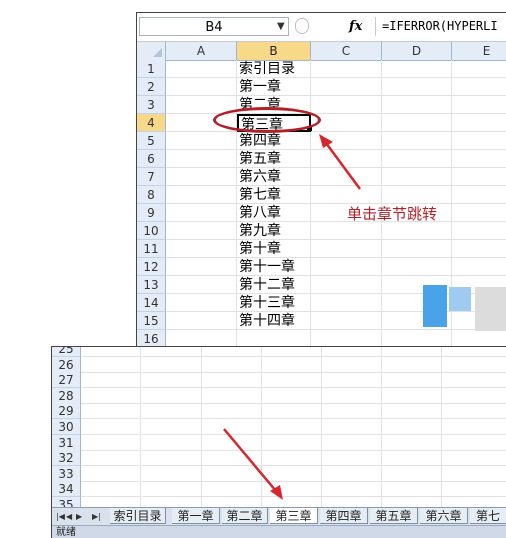 This screenshot has height=538, width=506. Describe the element at coordinates (274, 285) in the screenshot. I see `hyperlink-cell: 第十二章` at that location.